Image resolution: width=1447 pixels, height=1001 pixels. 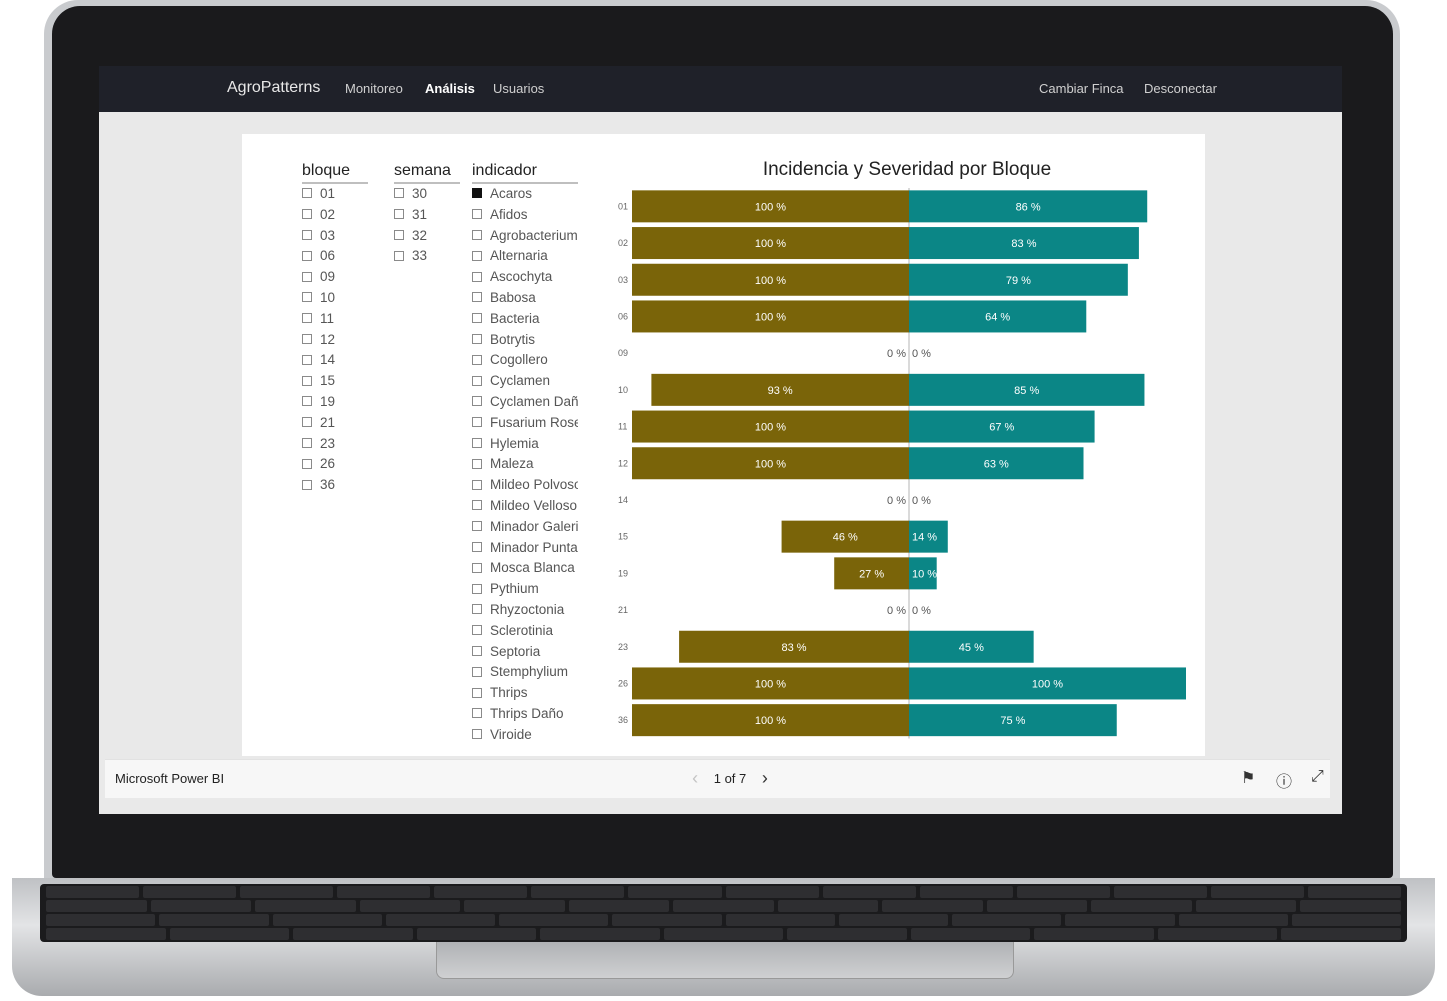 What do you see at coordinates (623, 720) in the screenshot?
I see `category-tick-label: 36` at bounding box center [623, 720].